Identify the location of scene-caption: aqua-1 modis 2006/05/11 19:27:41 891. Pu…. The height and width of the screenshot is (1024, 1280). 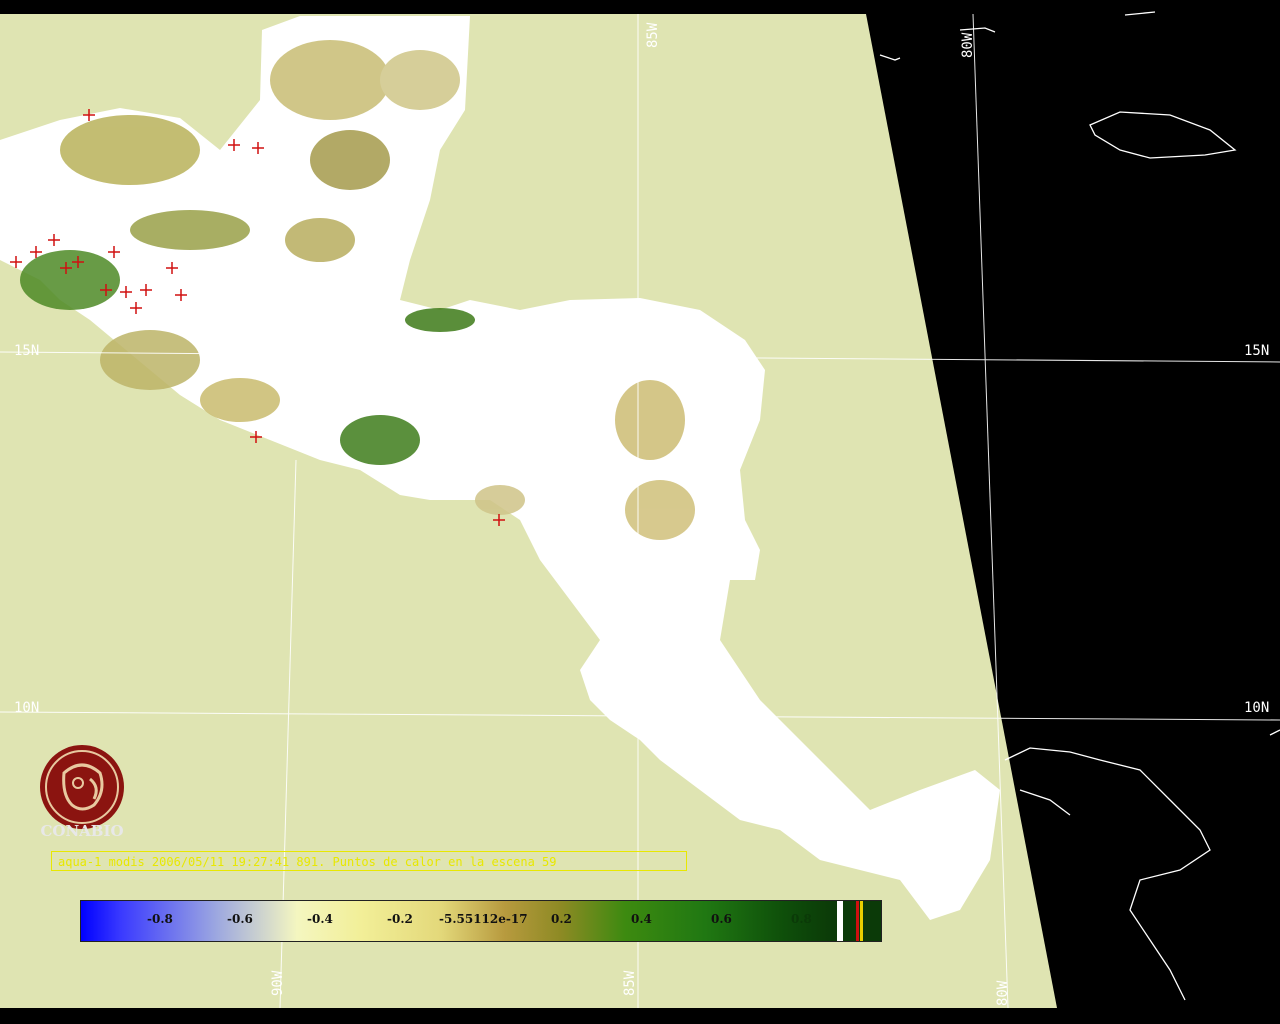
(369, 861).